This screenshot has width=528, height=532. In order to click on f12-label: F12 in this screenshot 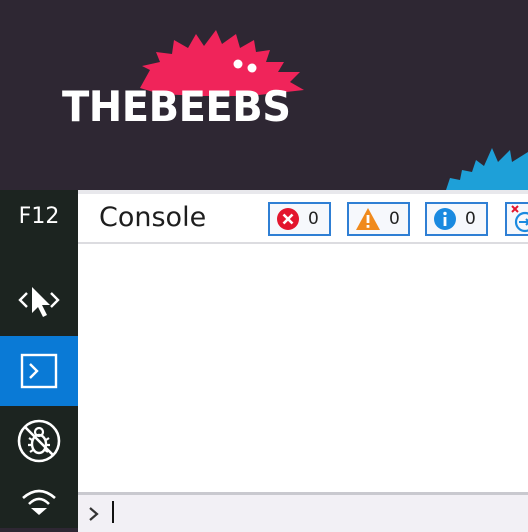, I will do `click(39, 216)`.